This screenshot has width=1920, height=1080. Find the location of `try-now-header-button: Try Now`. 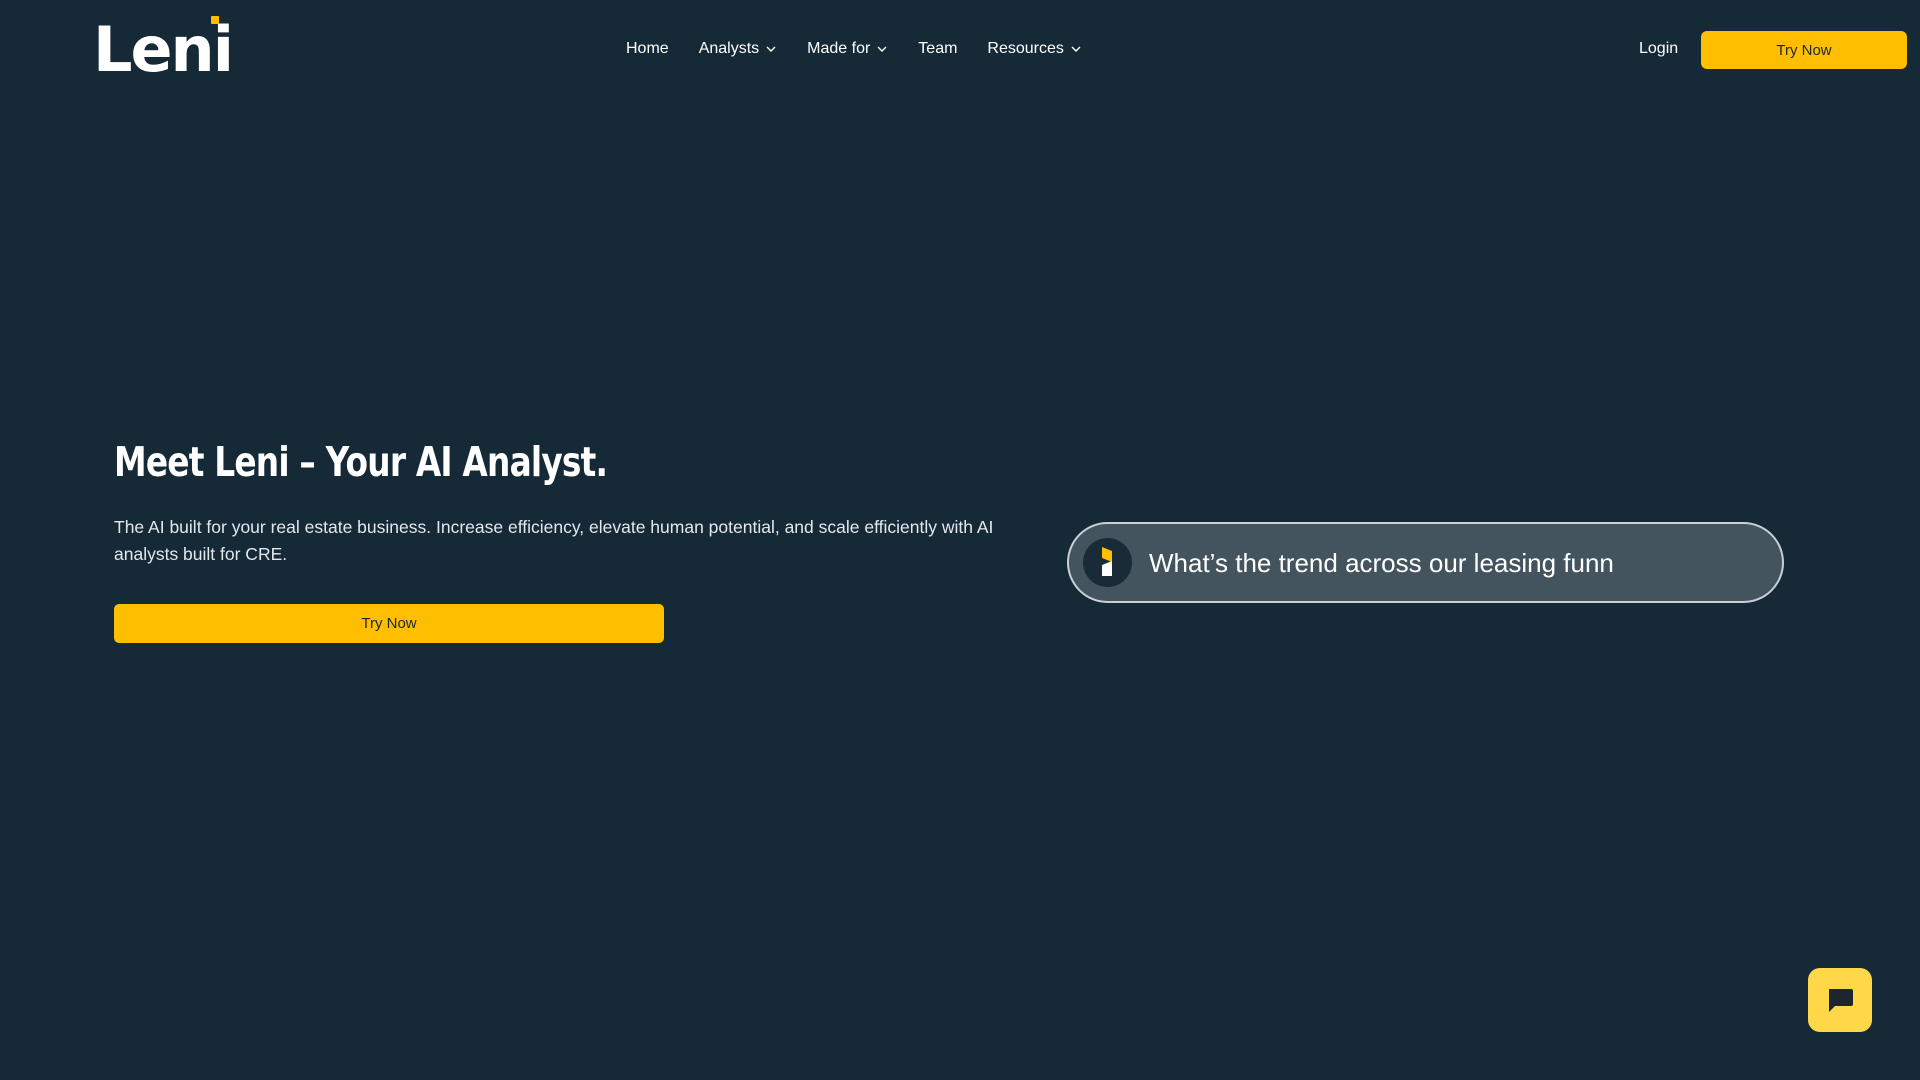

try-now-header-button: Try Now is located at coordinates (1804, 50).